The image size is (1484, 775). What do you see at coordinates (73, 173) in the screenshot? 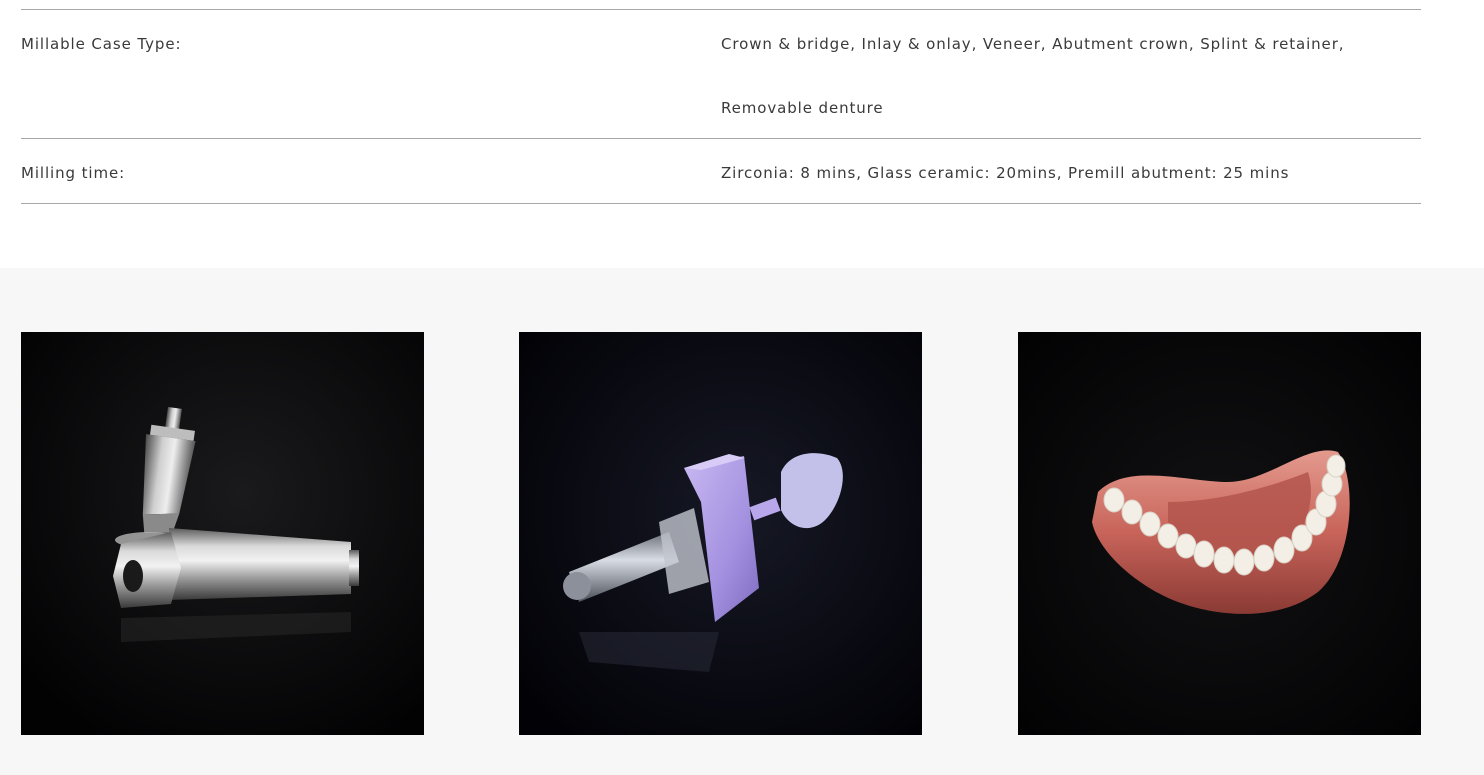
I see `spec-label: Milling time:` at bounding box center [73, 173].